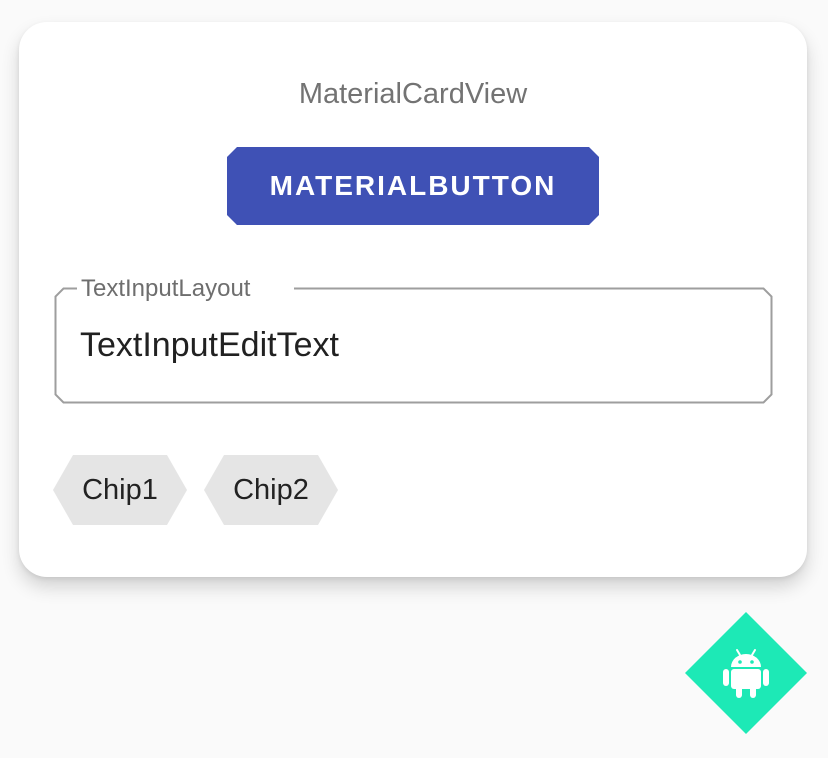 This screenshot has height=758, width=828. I want to click on floating-action-button, so click(746, 673).